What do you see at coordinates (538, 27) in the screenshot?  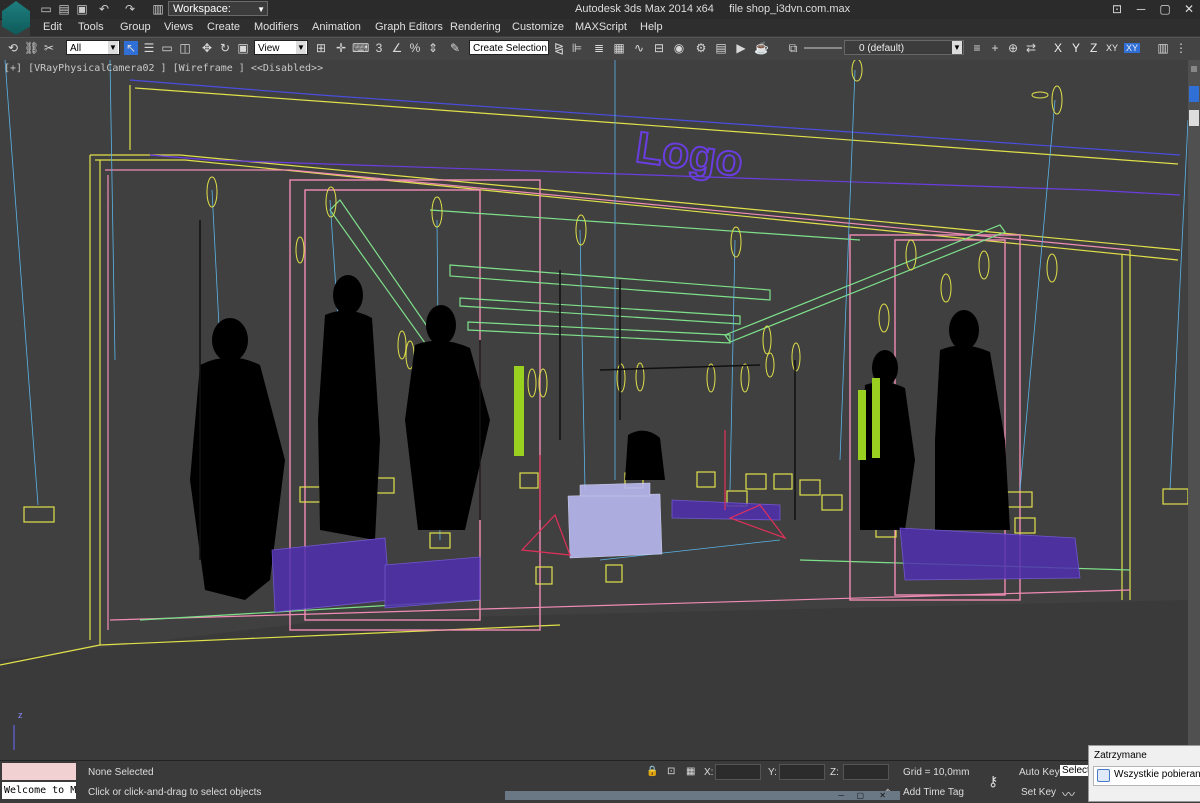 I see `menu-customize: Customize` at bounding box center [538, 27].